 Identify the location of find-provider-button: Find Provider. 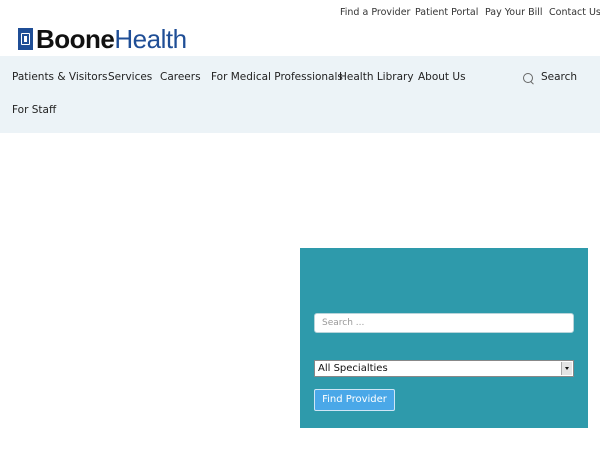
(354, 400).